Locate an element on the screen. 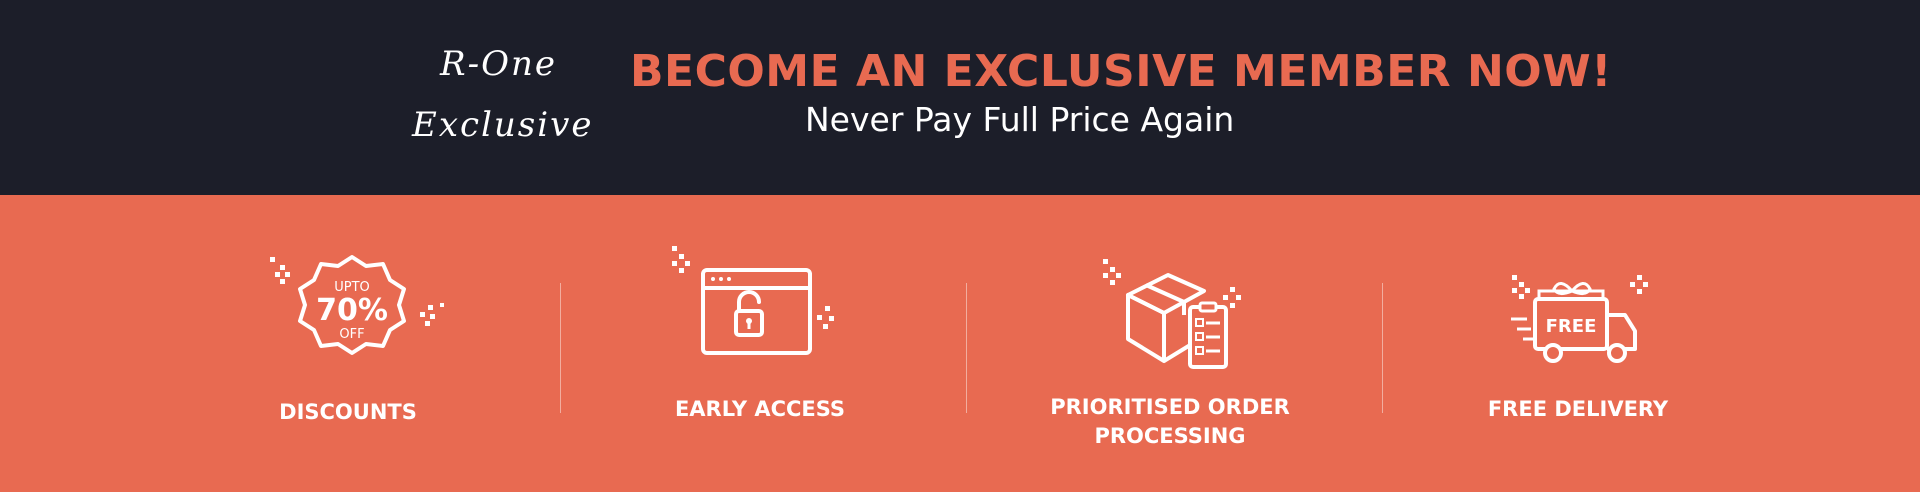 This screenshot has width=1920, height=492. unlock-window-icon is located at coordinates (753, 300).